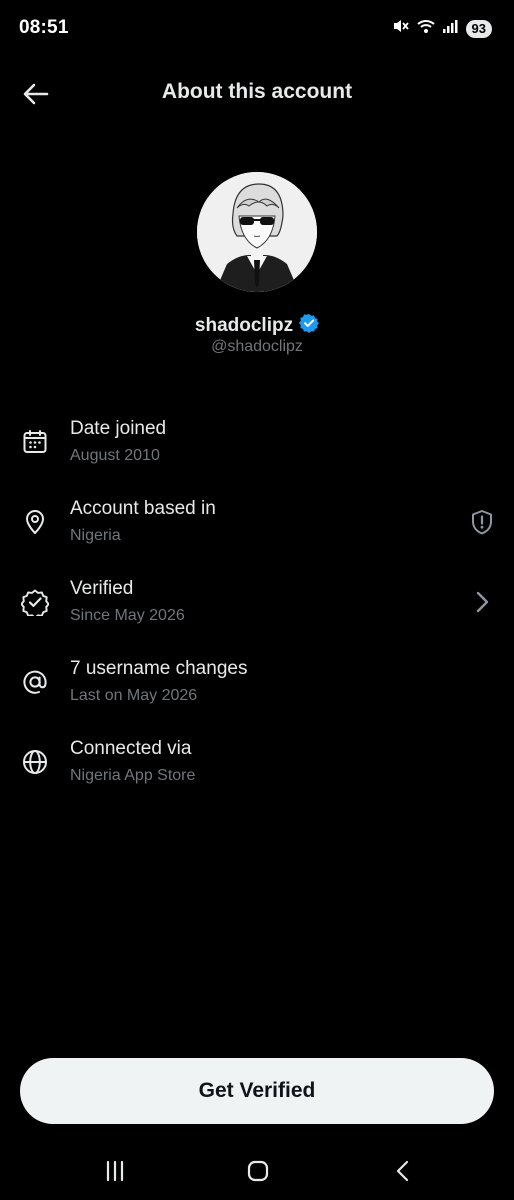  What do you see at coordinates (257, 346) in the screenshot?
I see `handle: @shadoclipz` at bounding box center [257, 346].